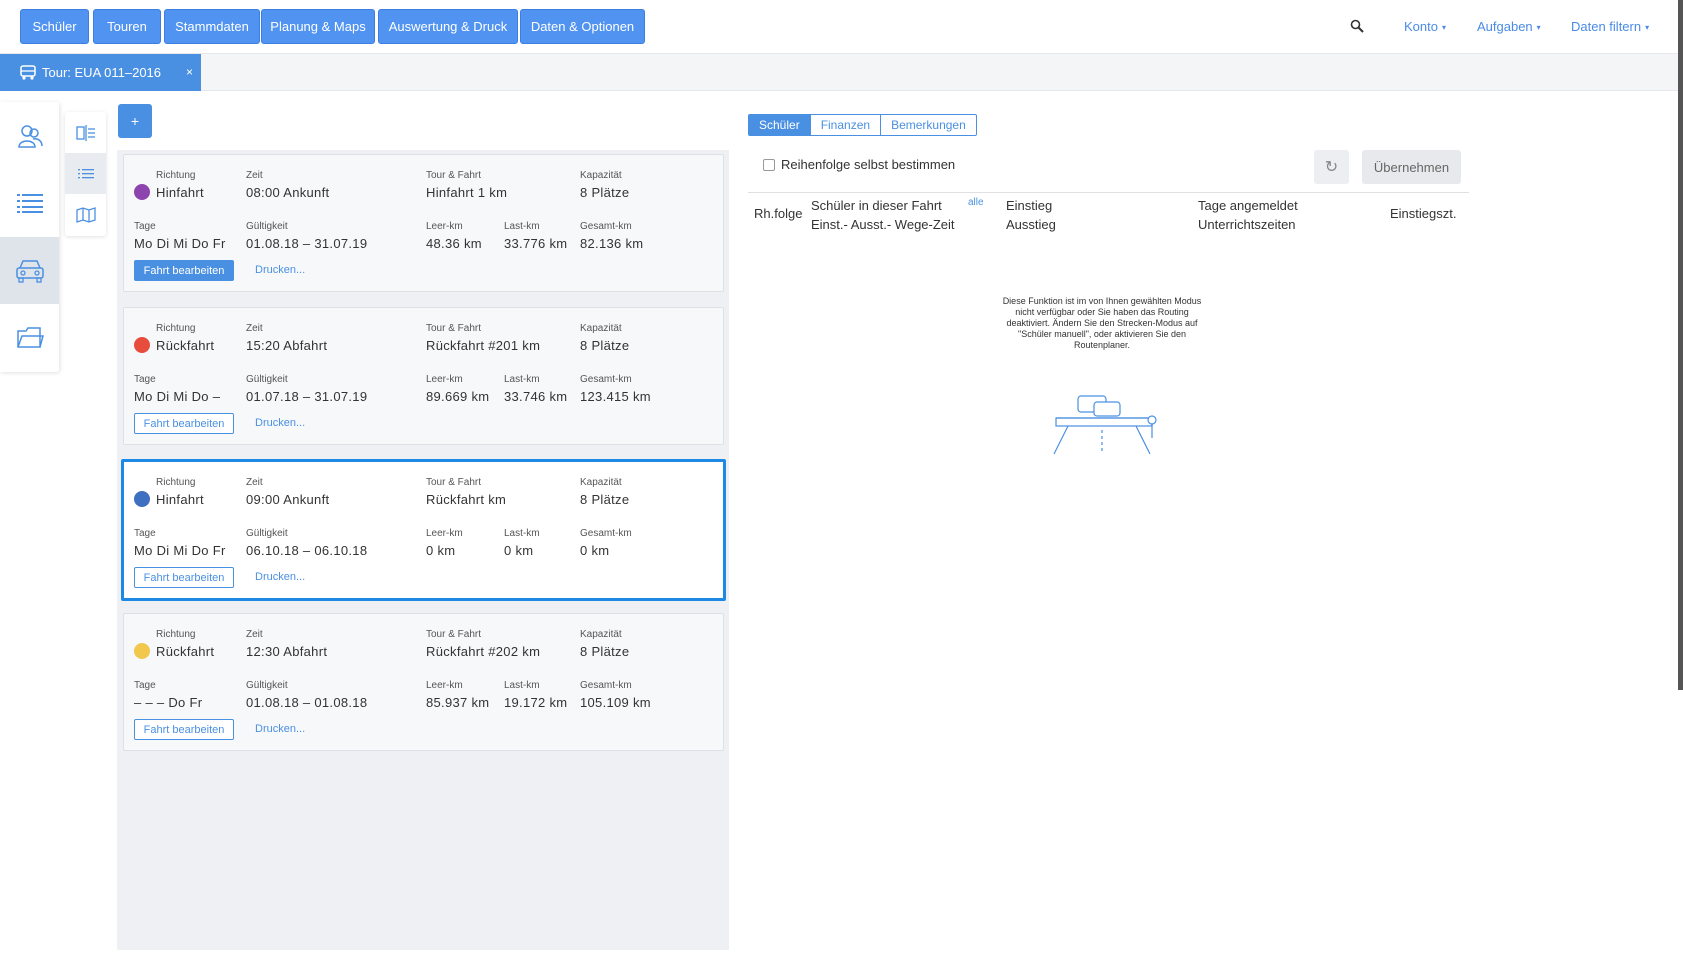 Image resolution: width=1683 pixels, height=970 pixels. Describe the element at coordinates (1425, 26) in the screenshot. I see `nav-konto-link: Konto ▾` at that location.